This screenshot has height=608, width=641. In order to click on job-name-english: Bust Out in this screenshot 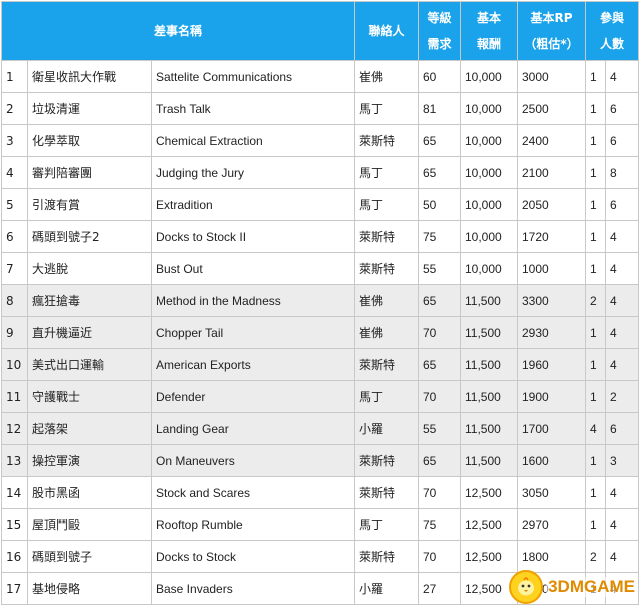, I will do `click(253, 268)`.